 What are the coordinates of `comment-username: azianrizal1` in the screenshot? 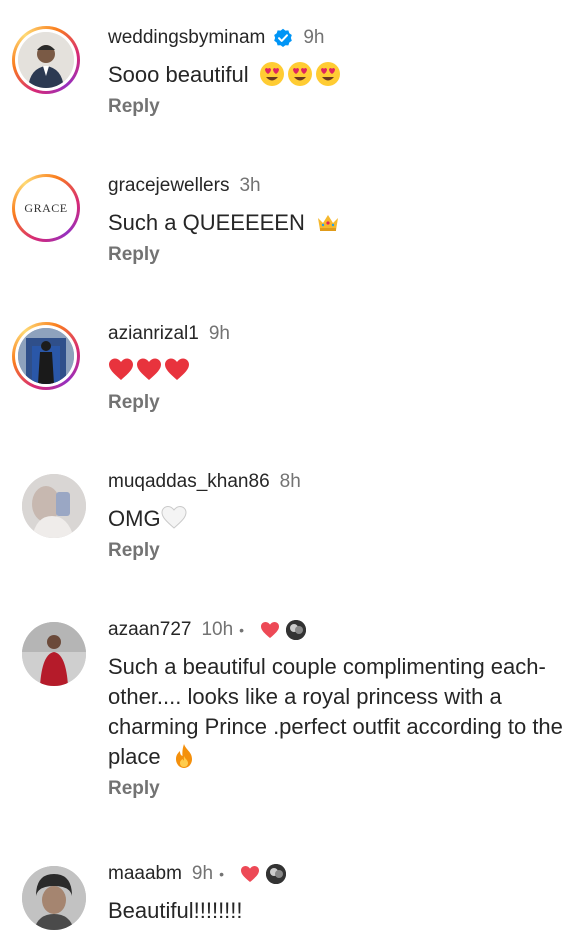 It's located at (153, 334).